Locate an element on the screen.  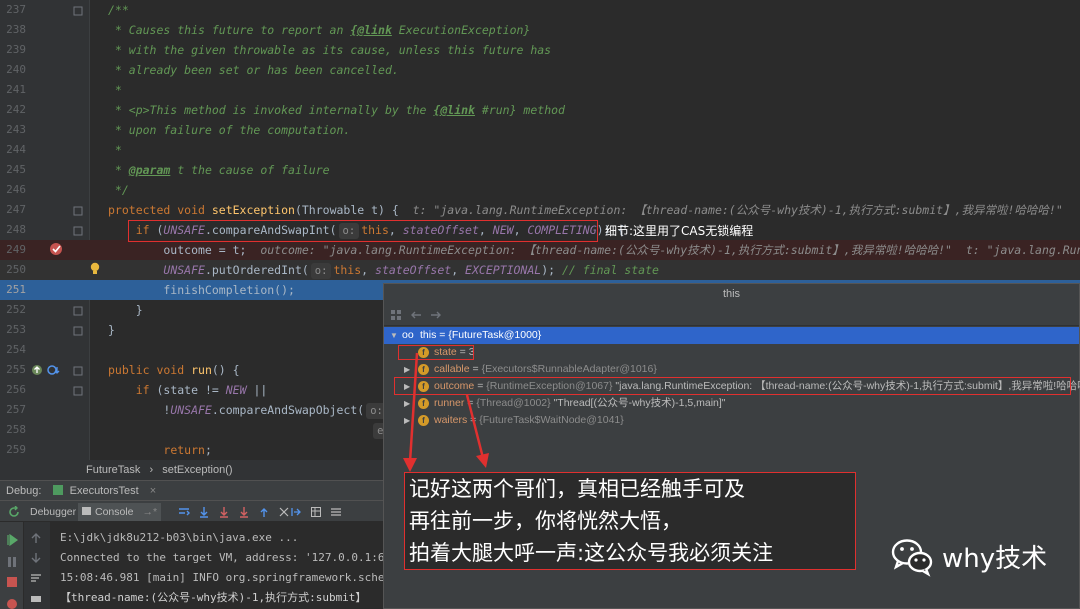
back-arrow-icon is located at coordinates (416, 315).